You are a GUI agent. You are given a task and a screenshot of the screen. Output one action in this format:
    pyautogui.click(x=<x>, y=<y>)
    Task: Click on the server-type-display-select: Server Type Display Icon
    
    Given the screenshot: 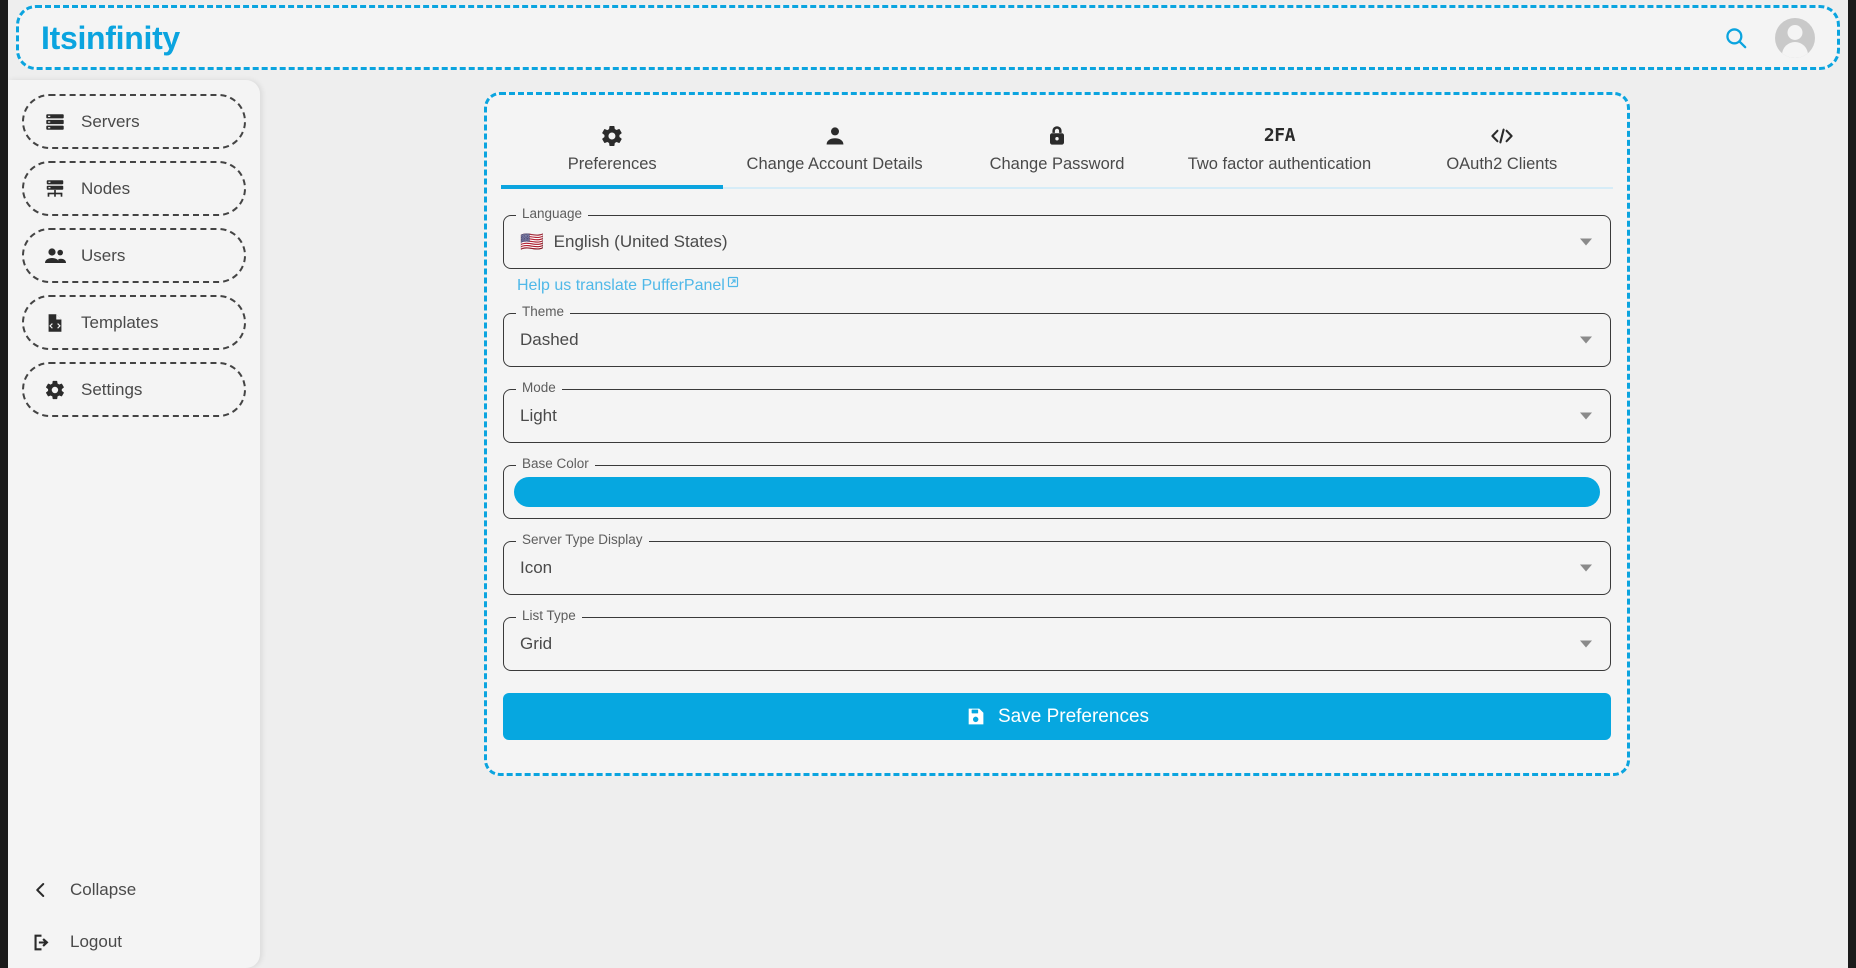 What is the action you would take?
    pyautogui.click(x=1057, y=564)
    